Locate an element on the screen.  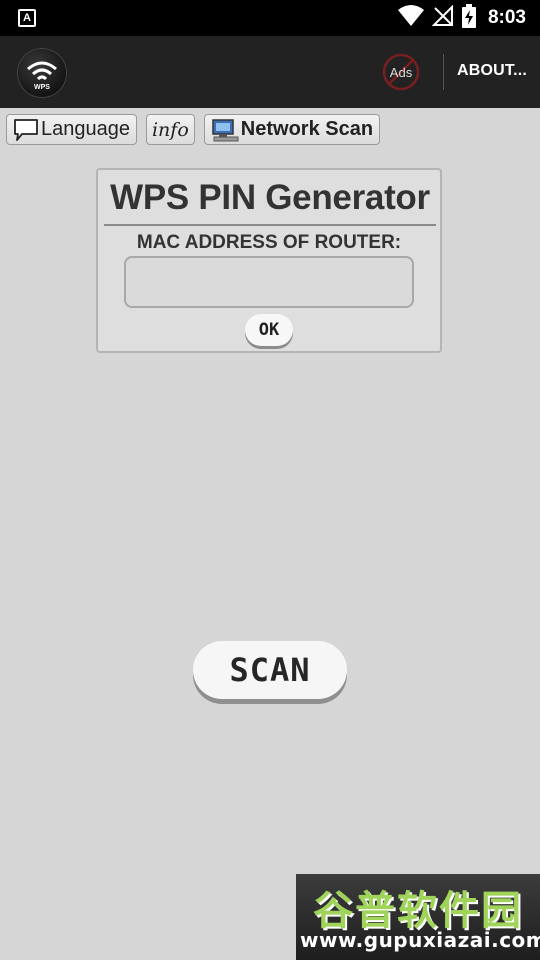
notification-app-icon: A is located at coordinates (27, 18).